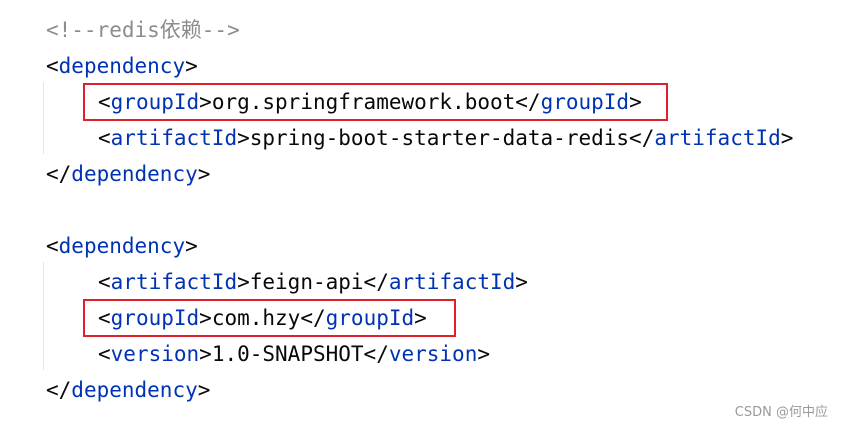  What do you see at coordinates (306, 282) in the screenshot?
I see `artifactid-value: feign-api` at bounding box center [306, 282].